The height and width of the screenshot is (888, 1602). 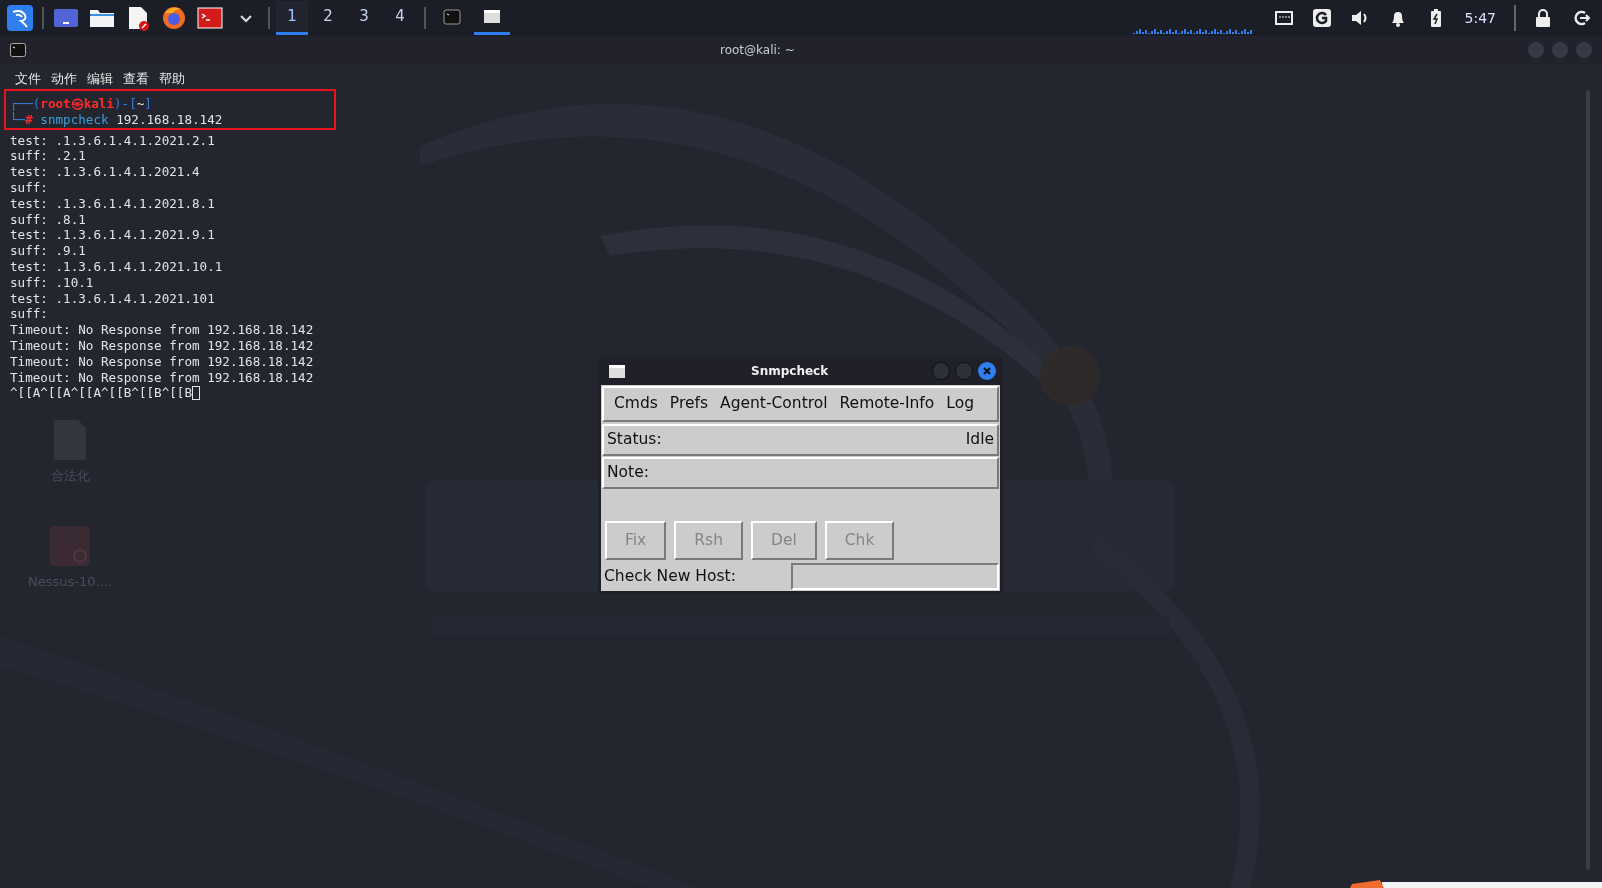 I want to click on menu-item: Agent-Control, so click(x=774, y=404).